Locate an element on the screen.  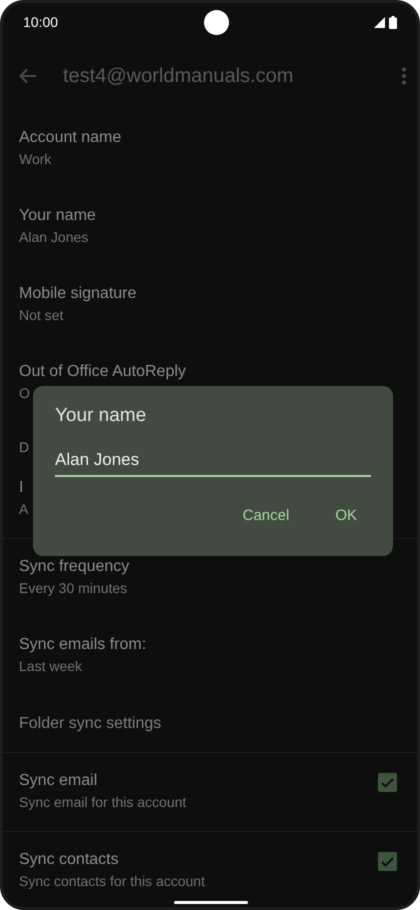
name-field: Alan Jones is located at coordinates (213, 461).